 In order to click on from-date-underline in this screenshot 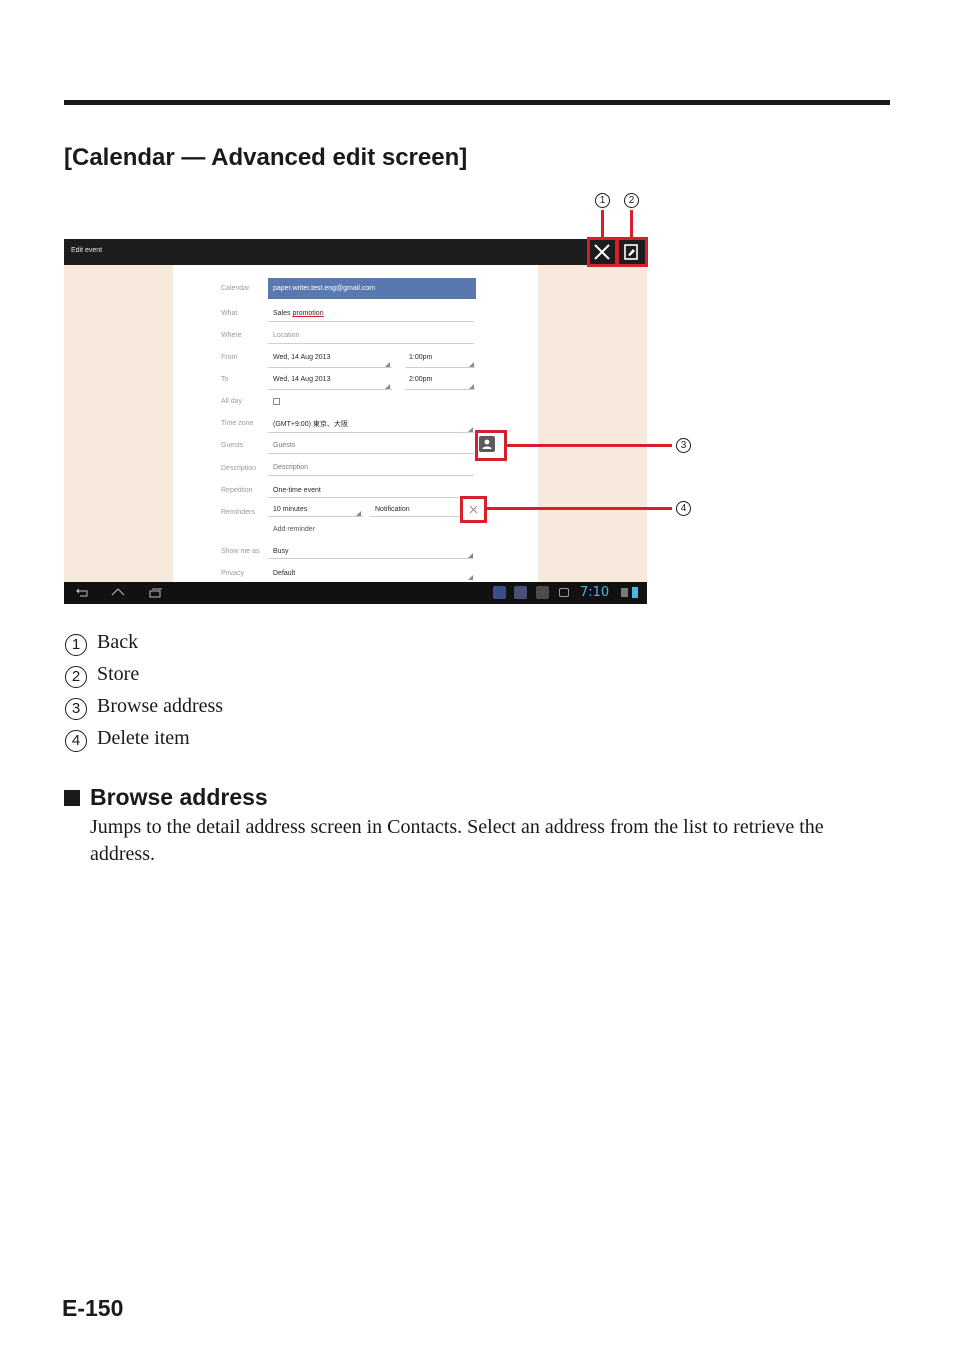, I will do `click(330, 367)`.